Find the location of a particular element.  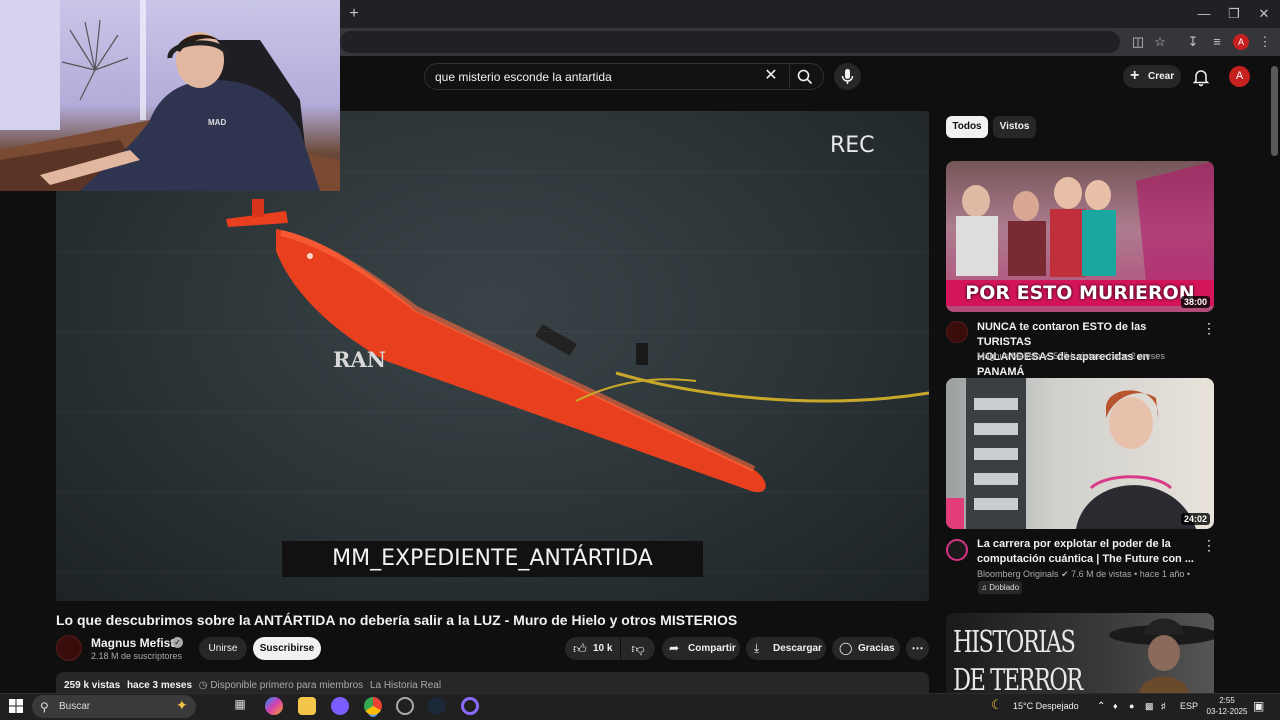

microphone-icon is located at coordinates (847, 76).